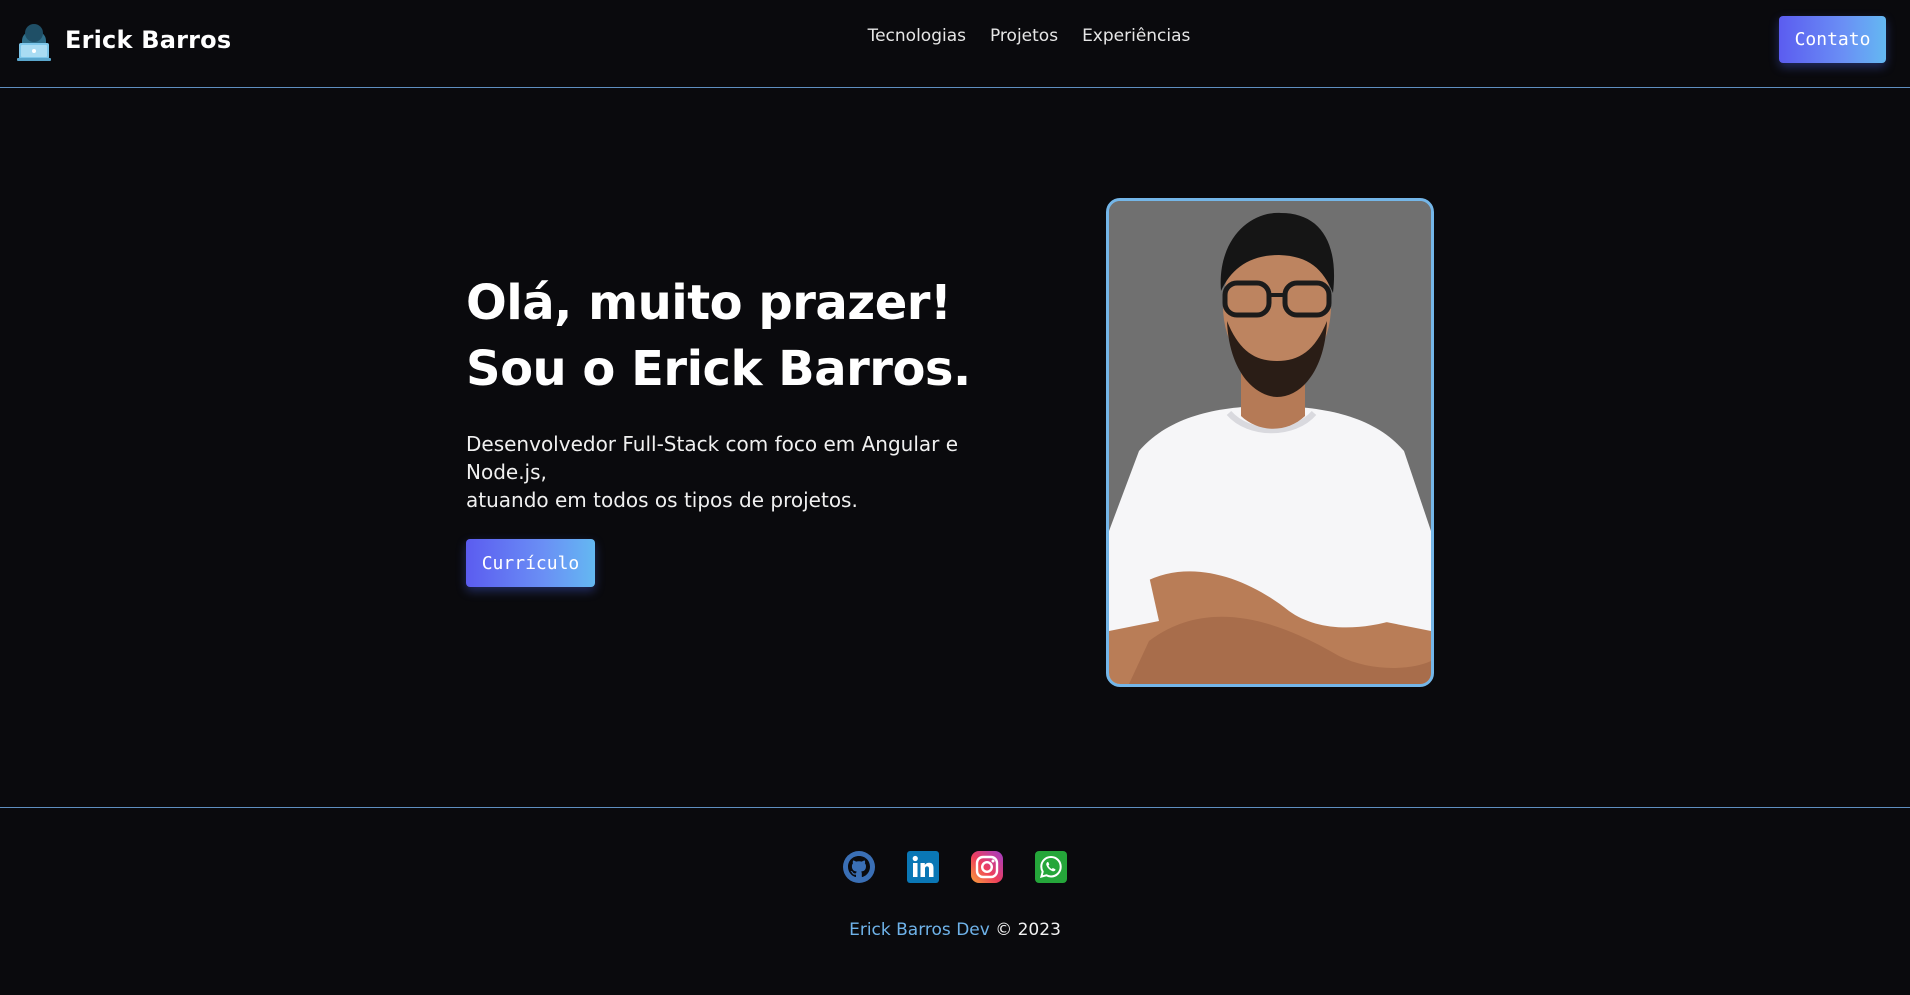 The width and height of the screenshot is (1910, 995). What do you see at coordinates (1025, 930) in the screenshot?
I see `copyright-text: © 2023` at bounding box center [1025, 930].